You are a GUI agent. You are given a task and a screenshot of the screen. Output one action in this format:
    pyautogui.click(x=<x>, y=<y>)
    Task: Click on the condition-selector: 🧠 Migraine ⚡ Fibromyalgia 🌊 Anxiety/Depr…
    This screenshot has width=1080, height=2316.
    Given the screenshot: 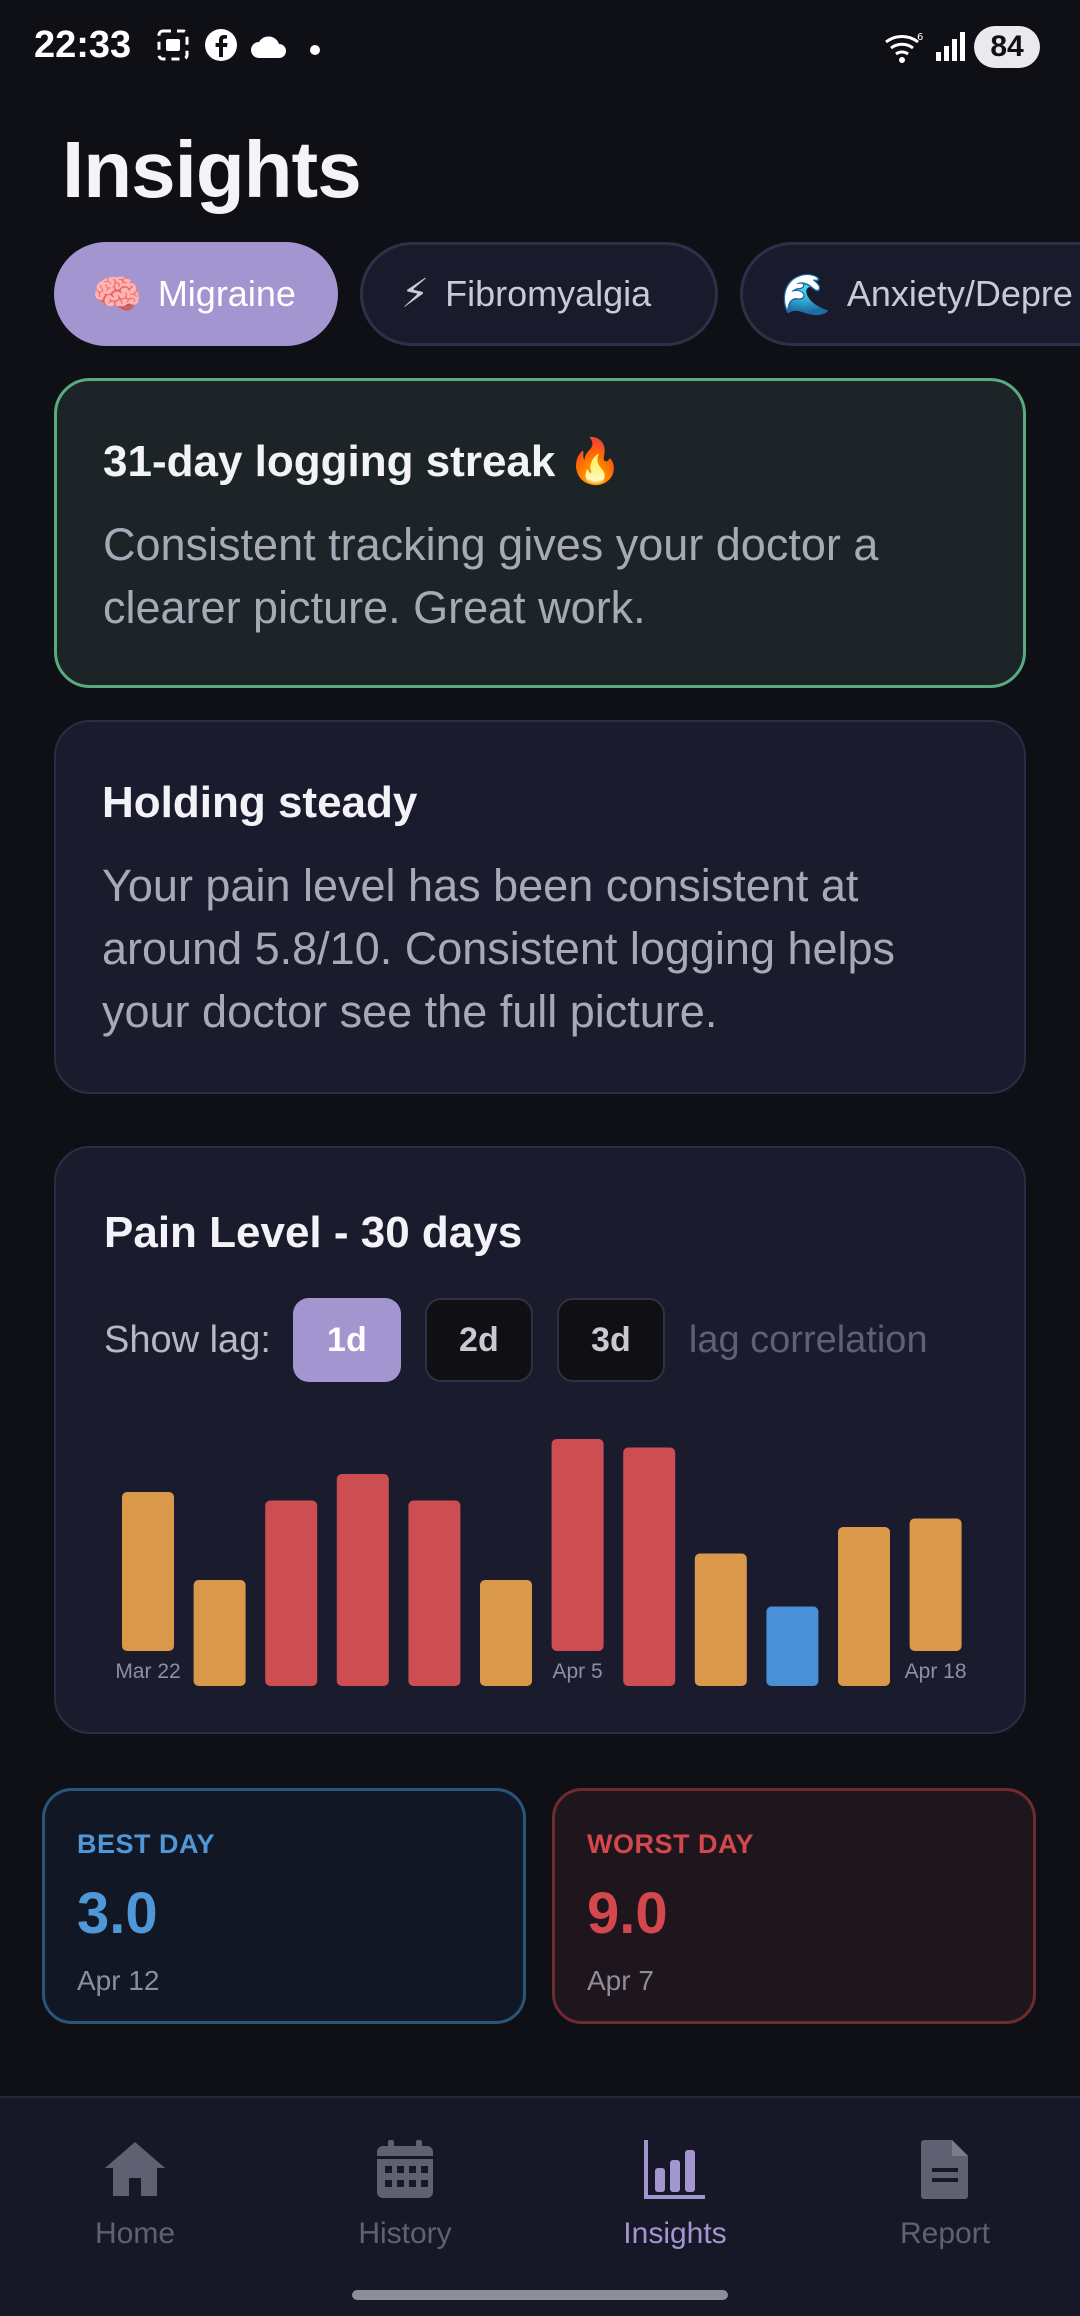 What is the action you would take?
    pyautogui.click(x=540, y=295)
    